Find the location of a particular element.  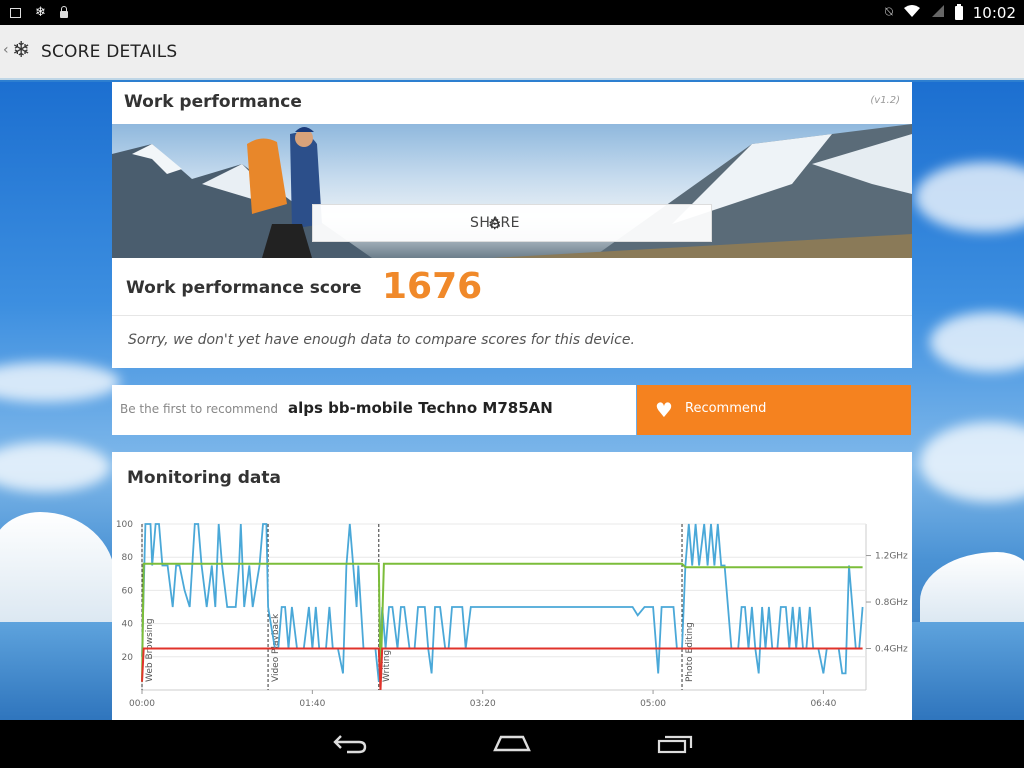

home-icon is located at coordinates (512, 746).